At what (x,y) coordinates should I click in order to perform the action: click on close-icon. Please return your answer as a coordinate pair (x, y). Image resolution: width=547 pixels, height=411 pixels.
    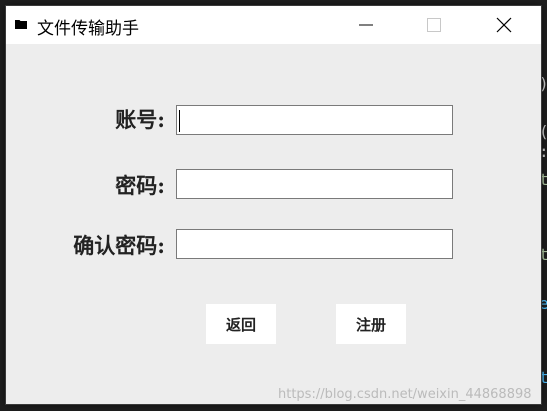
    Looking at the image, I should click on (504, 25).